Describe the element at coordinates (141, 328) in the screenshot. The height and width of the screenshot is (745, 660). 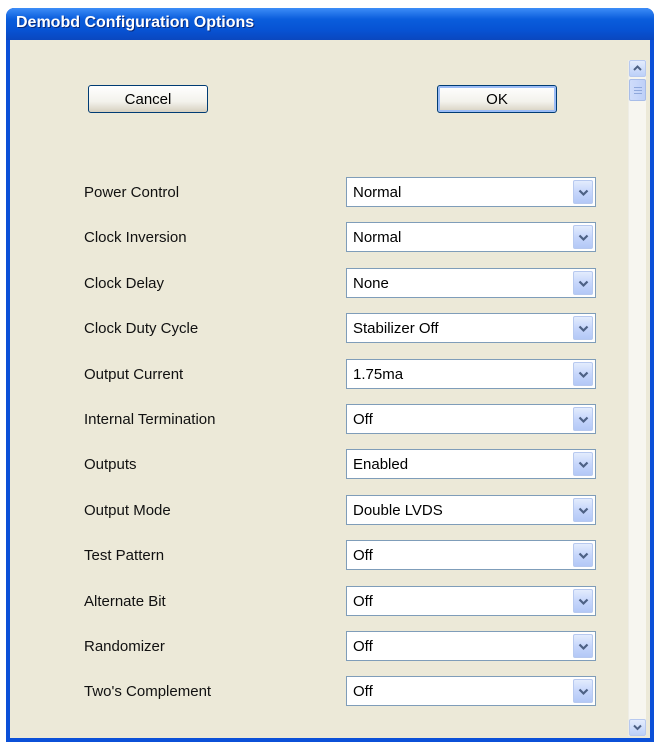
I see `clock-duty-cycle-label: Clock Duty Cycle` at that location.